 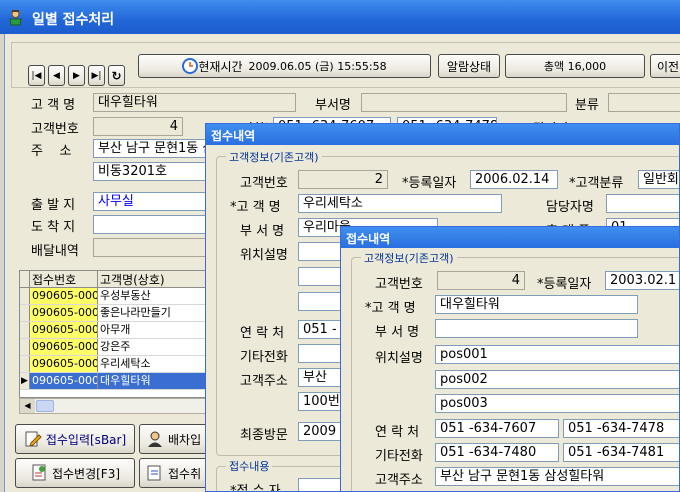 What do you see at coordinates (262, 231) in the screenshot?
I see `d1-department-label: 부 서 명` at bounding box center [262, 231].